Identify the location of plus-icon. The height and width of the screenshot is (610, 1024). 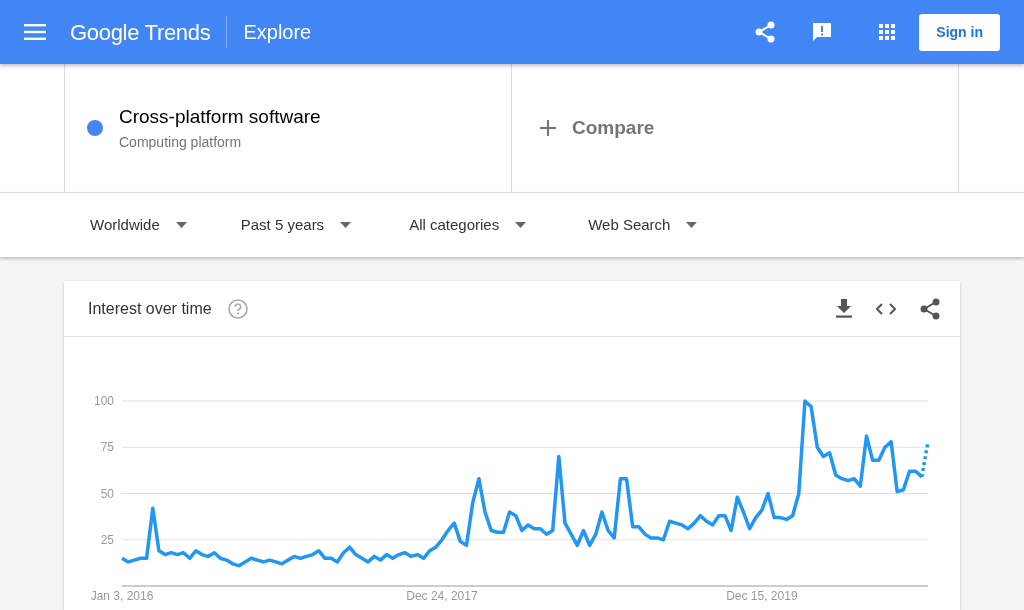
(548, 128).